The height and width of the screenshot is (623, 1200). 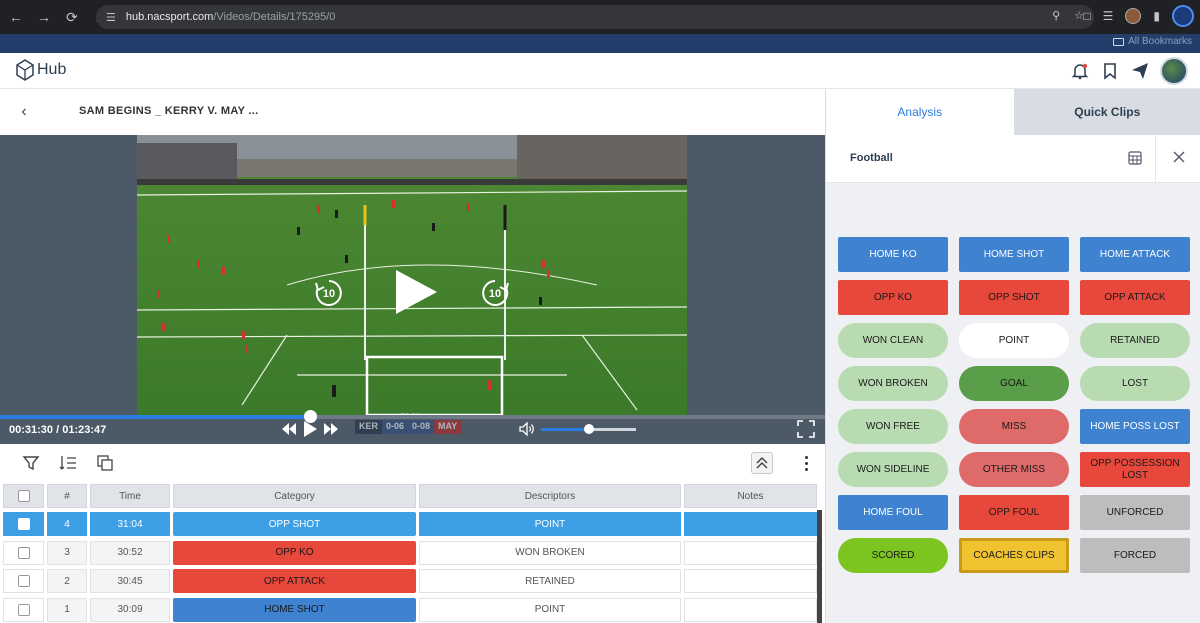 I want to click on code-button-won-sideline: WON SIDELINE, so click(x=893, y=469).